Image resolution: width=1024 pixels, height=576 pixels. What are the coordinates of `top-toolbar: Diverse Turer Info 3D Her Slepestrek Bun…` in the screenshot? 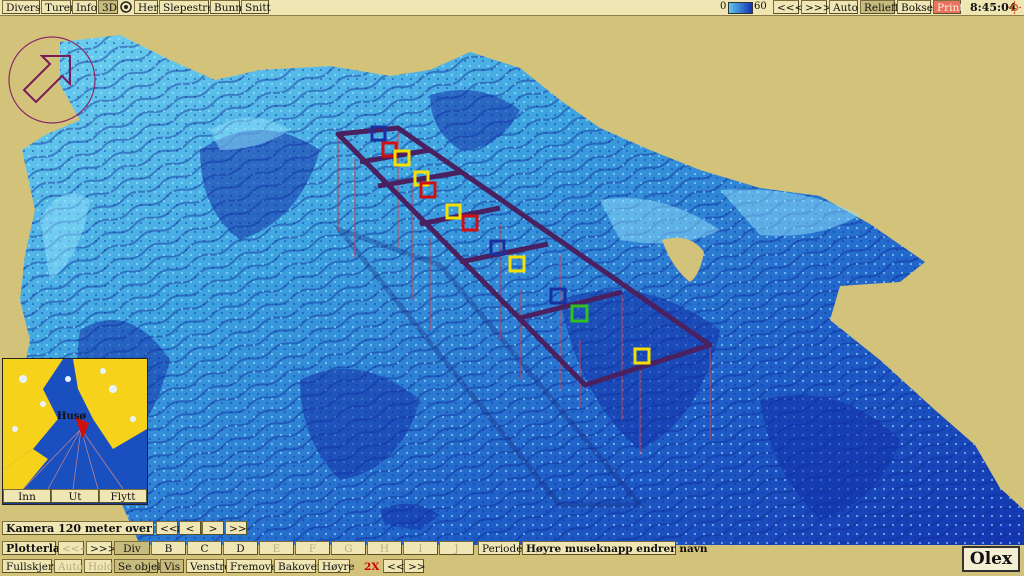 It's located at (512, 8).